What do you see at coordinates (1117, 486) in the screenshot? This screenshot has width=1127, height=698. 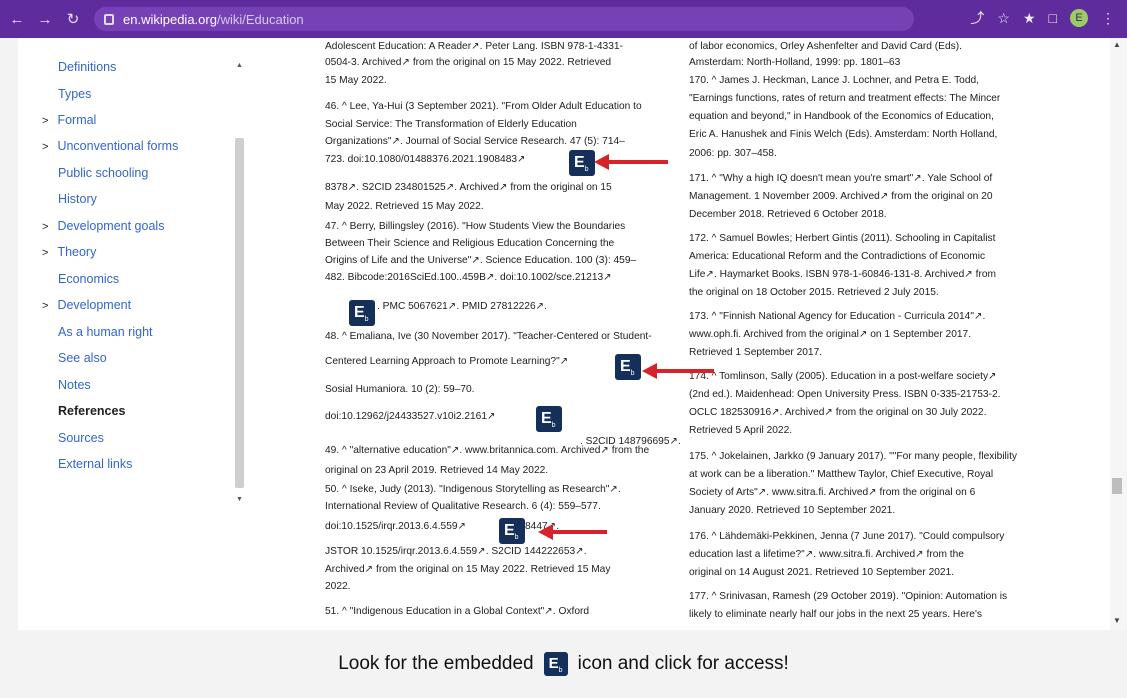 I see `page-scrollbar-thumb` at bounding box center [1117, 486].